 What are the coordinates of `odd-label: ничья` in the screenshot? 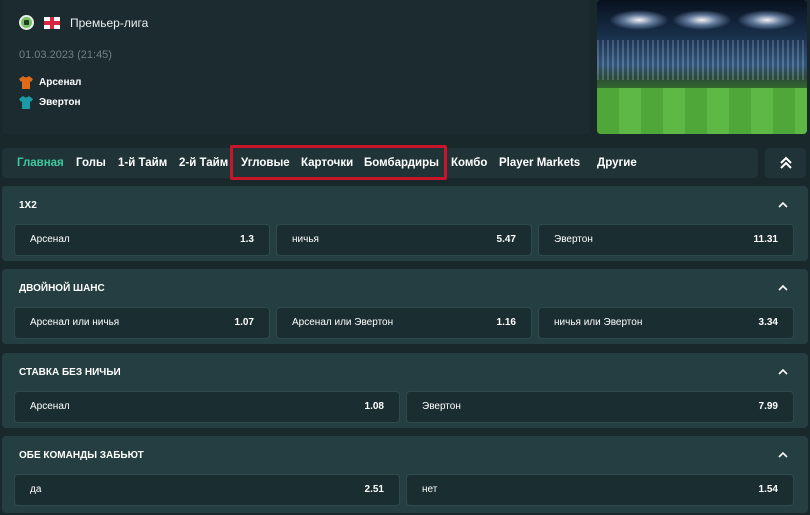 It's located at (305, 239).